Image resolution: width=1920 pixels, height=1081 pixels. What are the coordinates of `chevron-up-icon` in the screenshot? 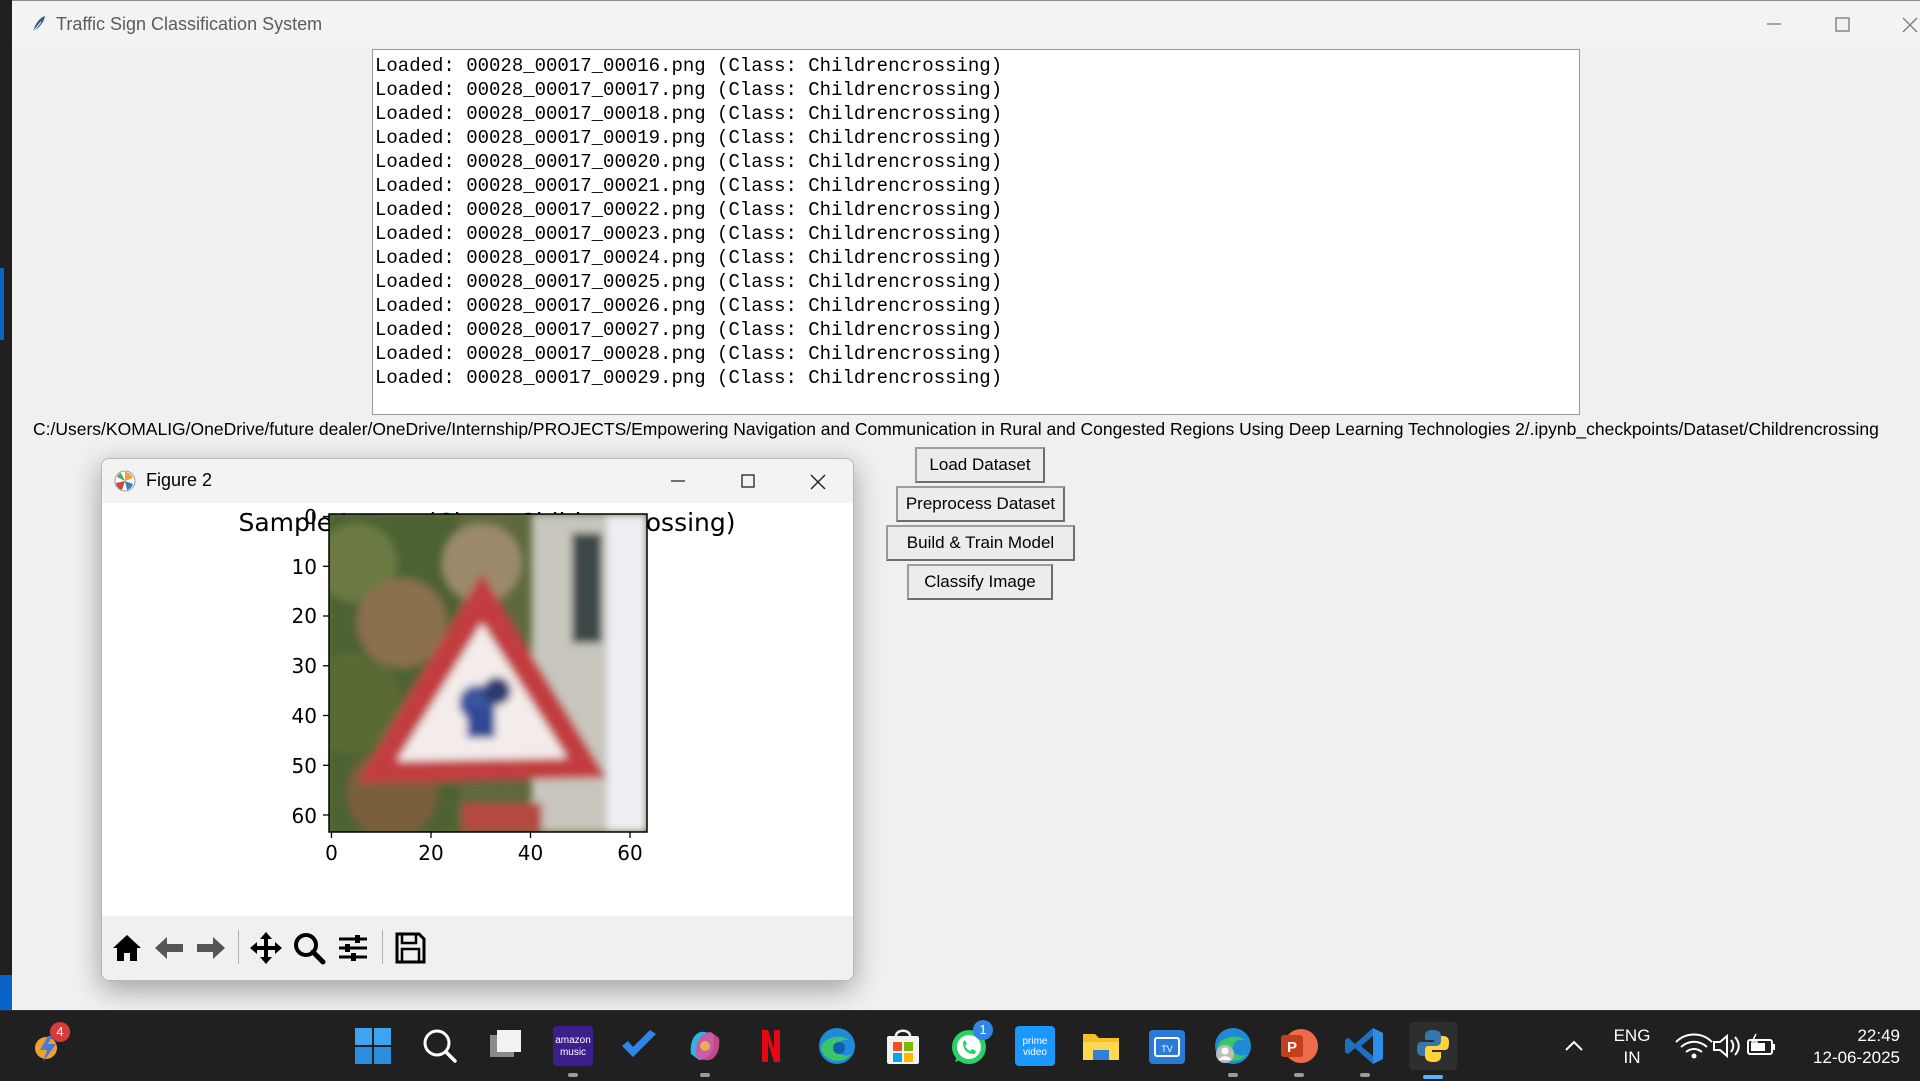 It's located at (1574, 1045).